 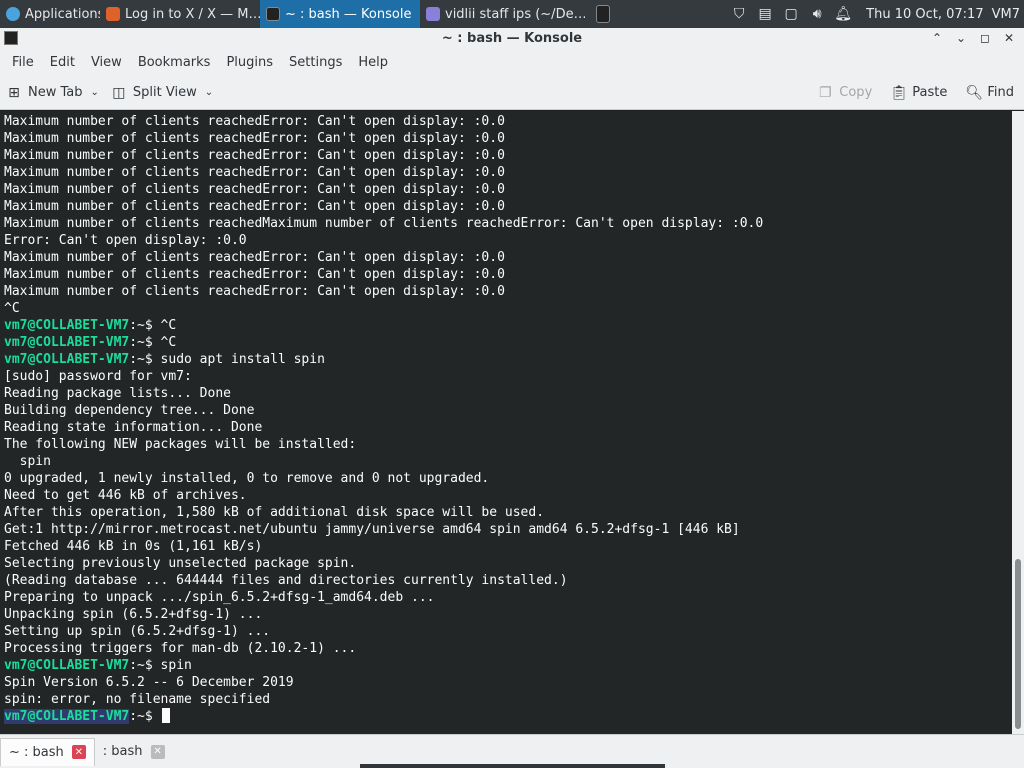 I want to click on new-tab-icon: ⊞, so click(x=14, y=92).